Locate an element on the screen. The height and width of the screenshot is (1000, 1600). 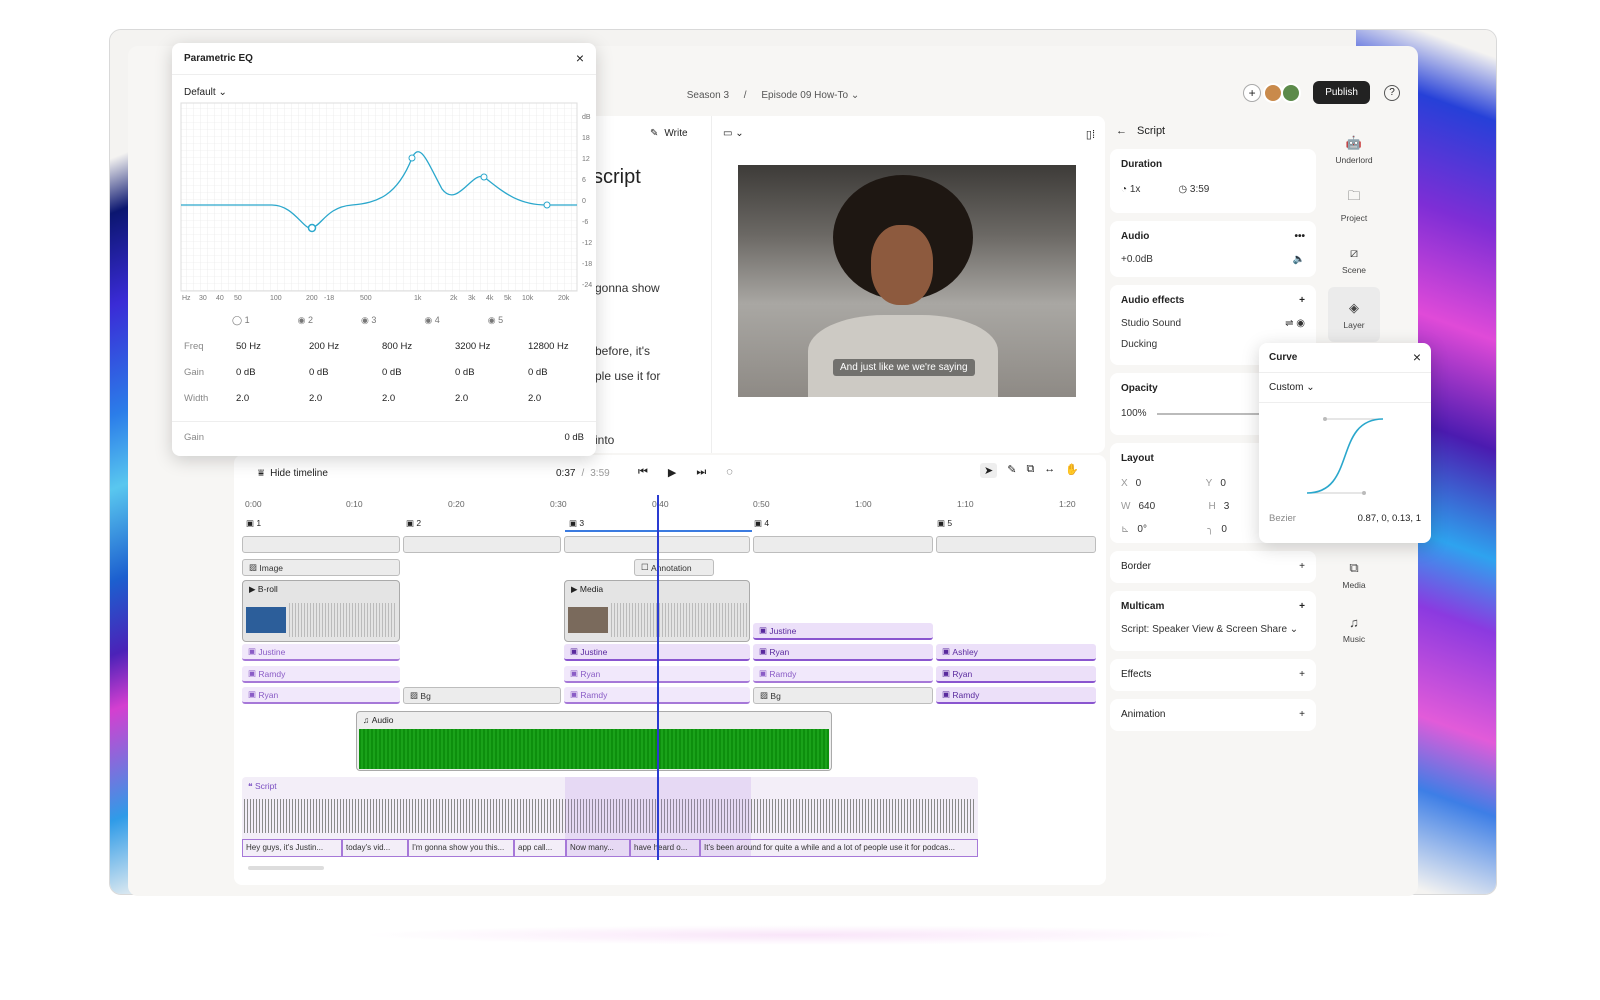
rotation-field: 0° is located at coordinates (1168, 529).